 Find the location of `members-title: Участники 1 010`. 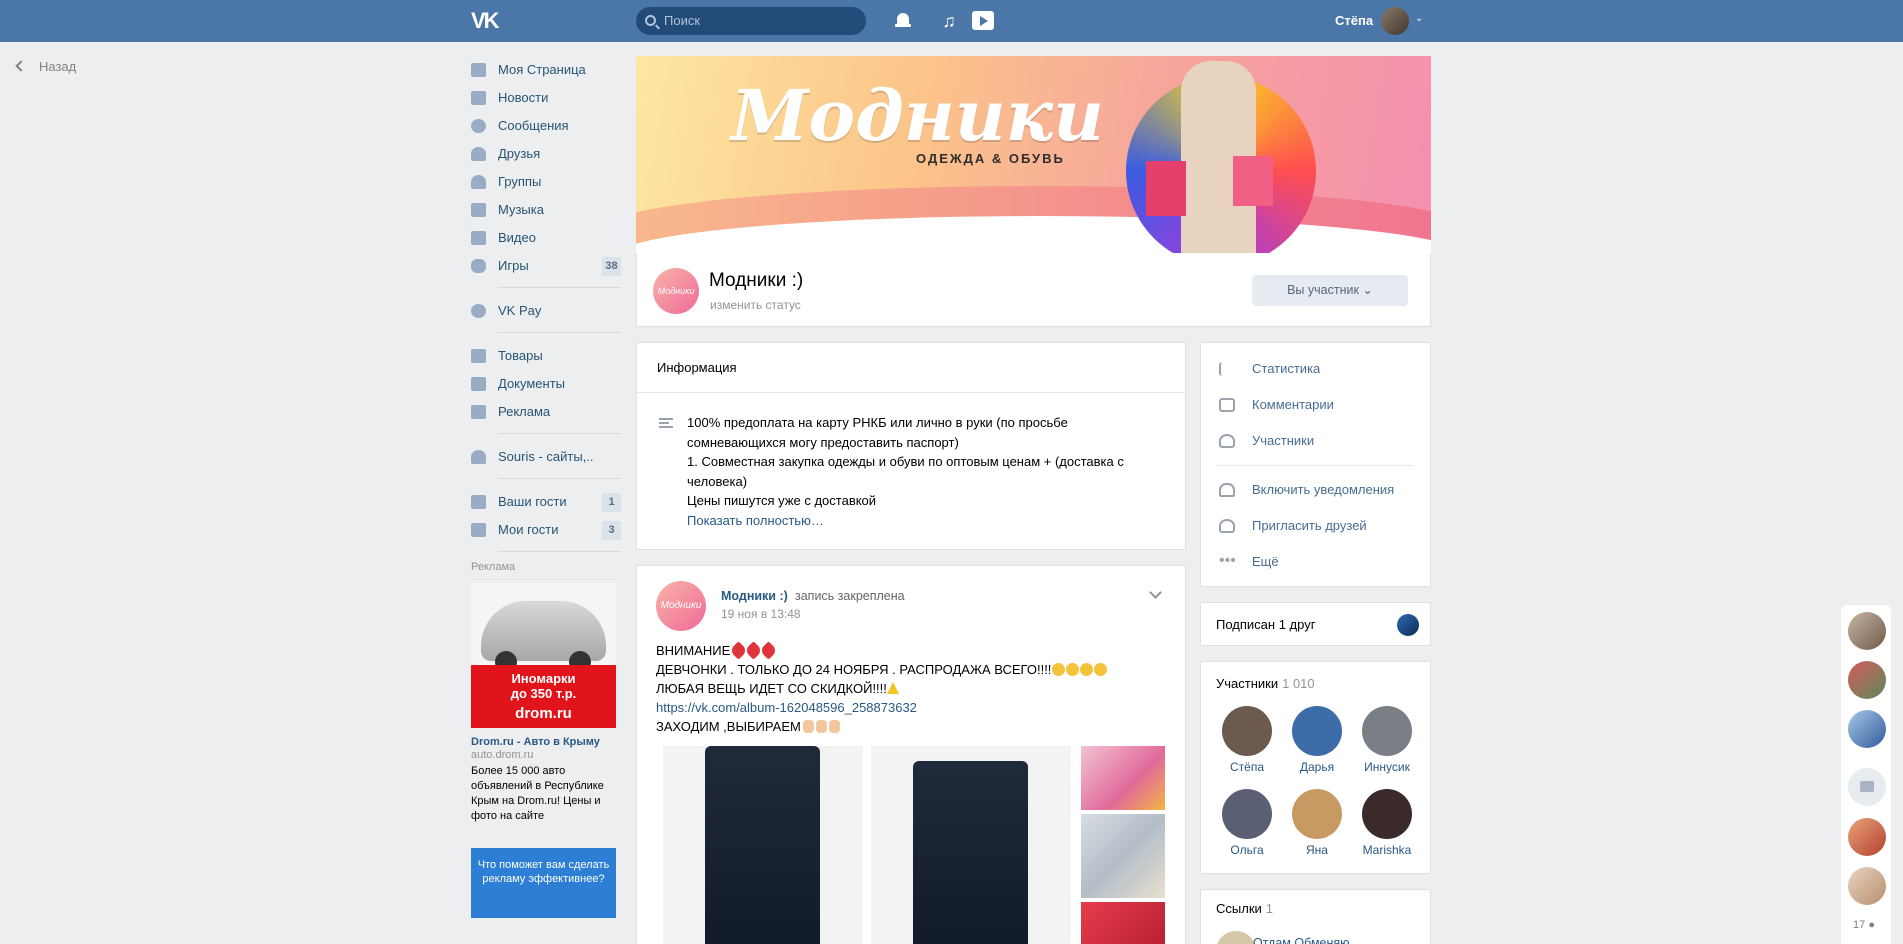

members-title: Участники 1 010 is located at coordinates (1265, 683).